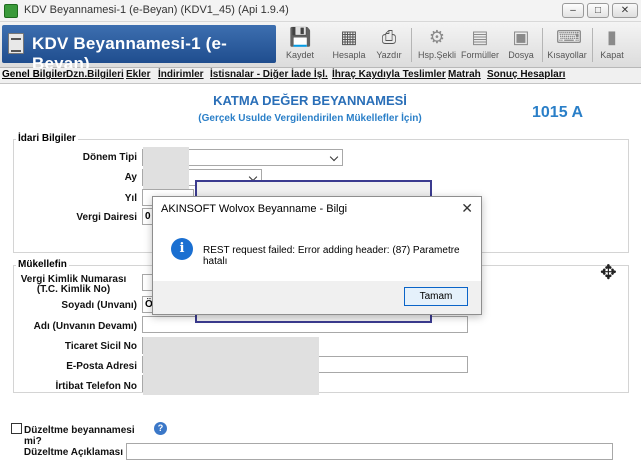  What do you see at coordinates (349, 37) in the screenshot?
I see `calculator-icon: ▦` at bounding box center [349, 37].